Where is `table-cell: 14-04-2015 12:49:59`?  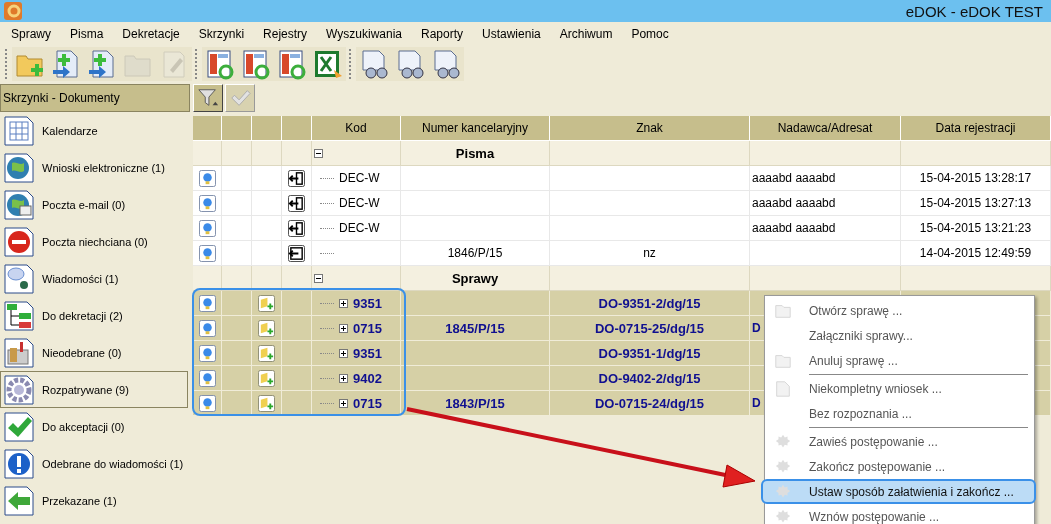 table-cell: 14-04-2015 12:49:59 is located at coordinates (975, 253).